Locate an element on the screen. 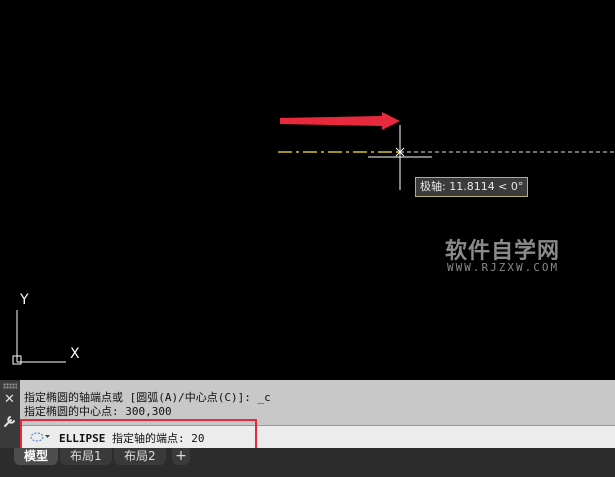  close-icon: ✕ is located at coordinates (9, 400).